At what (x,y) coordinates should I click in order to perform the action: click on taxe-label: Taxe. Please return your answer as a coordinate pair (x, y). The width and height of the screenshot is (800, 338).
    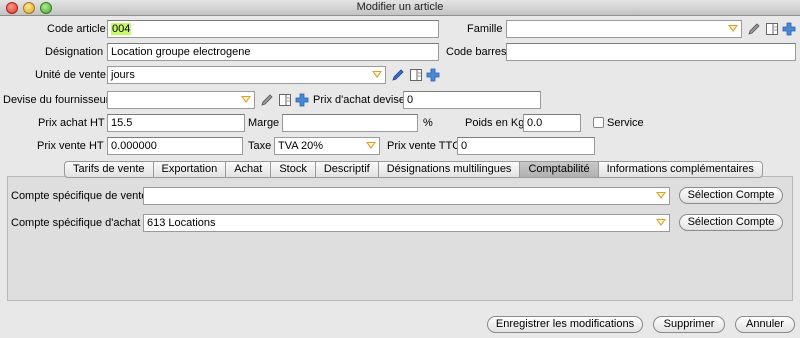
    Looking at the image, I should click on (260, 146).